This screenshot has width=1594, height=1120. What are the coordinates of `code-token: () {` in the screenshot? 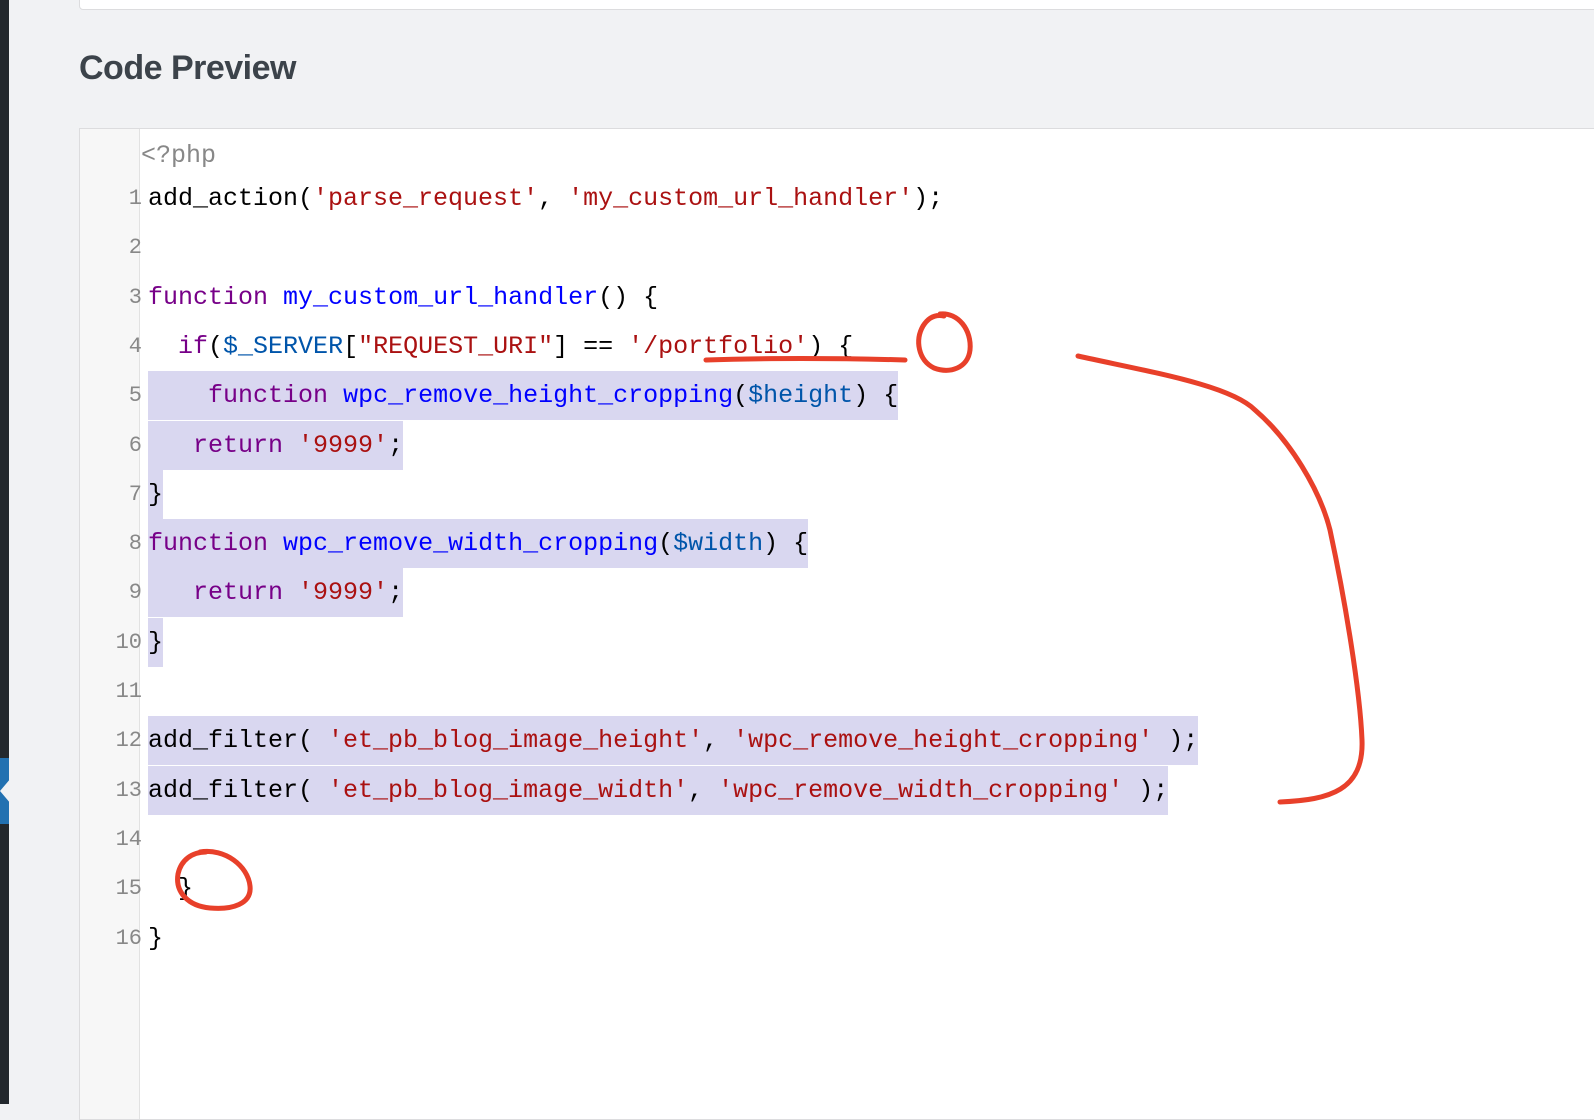 It's located at (628, 297).